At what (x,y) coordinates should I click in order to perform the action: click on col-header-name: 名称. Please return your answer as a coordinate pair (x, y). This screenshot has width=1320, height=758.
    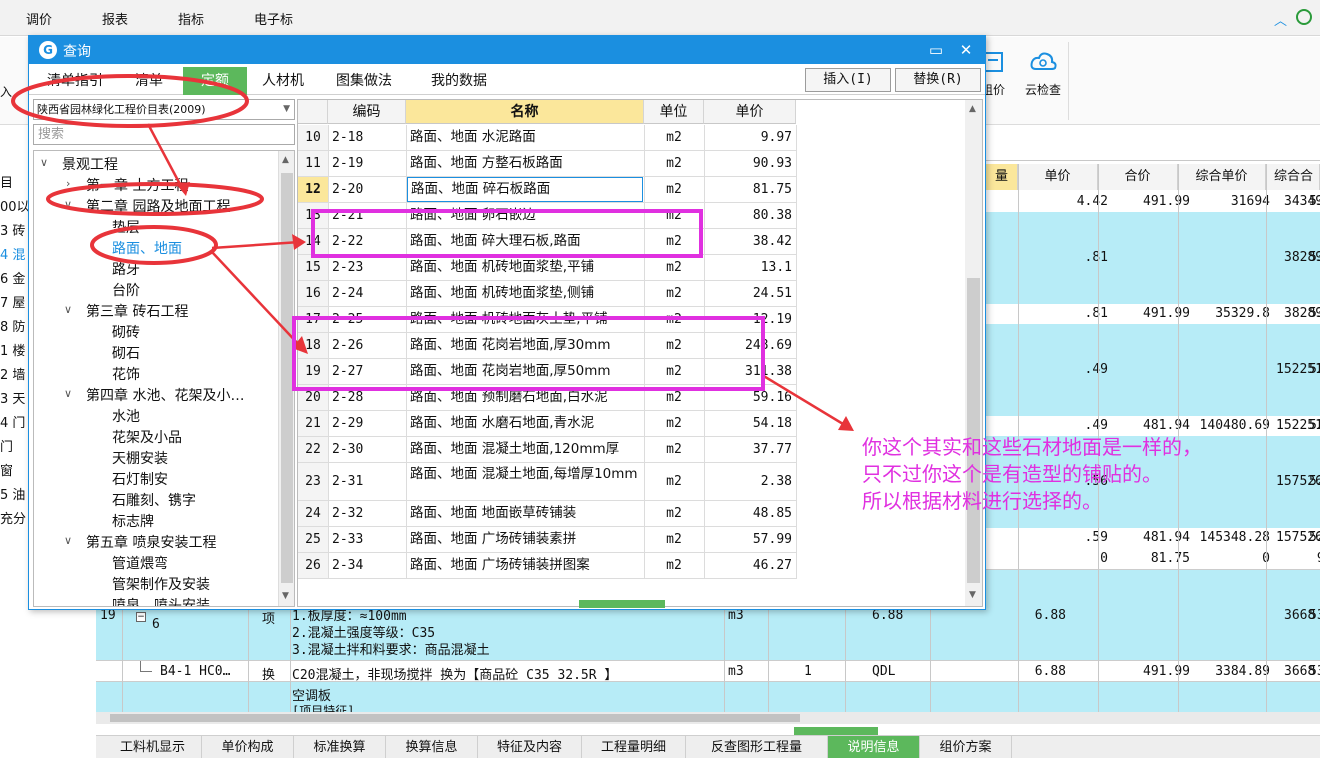
    Looking at the image, I should click on (525, 112).